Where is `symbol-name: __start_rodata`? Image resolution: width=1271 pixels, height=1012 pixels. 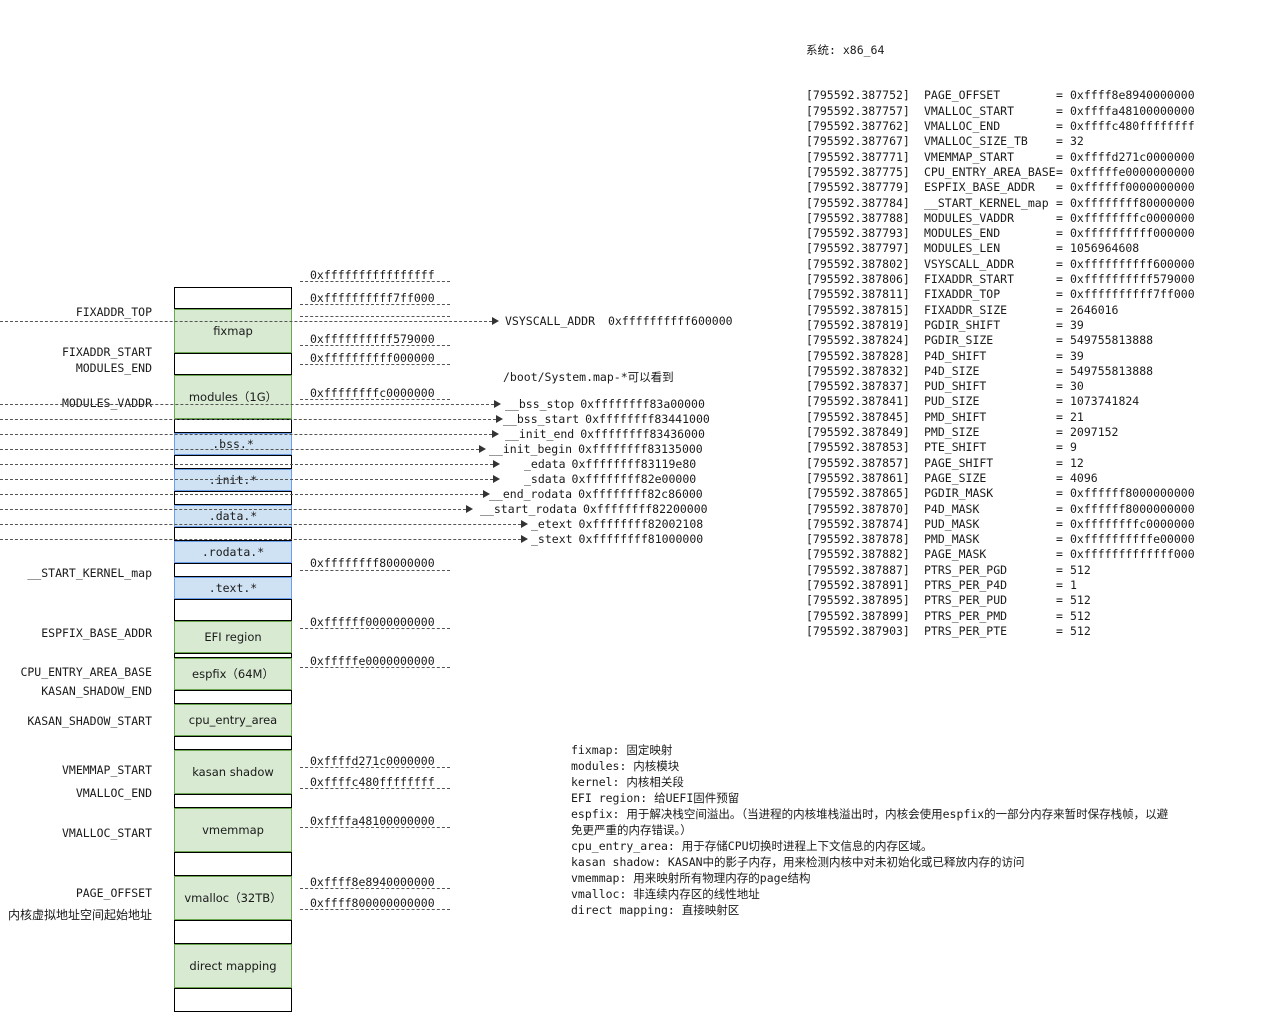
symbol-name: __start_rodata is located at coordinates (528, 509).